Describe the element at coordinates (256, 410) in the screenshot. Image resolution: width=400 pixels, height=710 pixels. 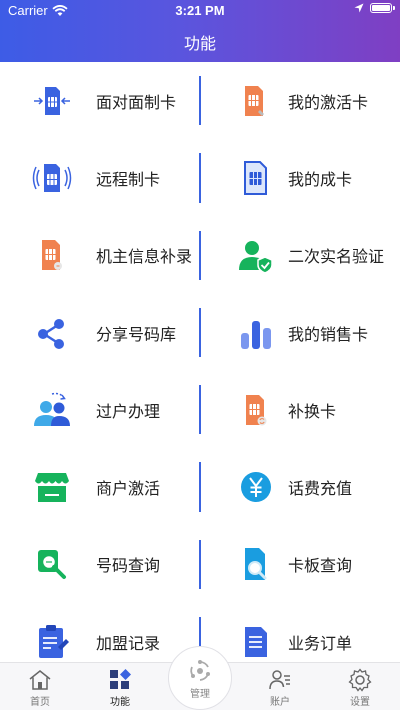
I see `replace-card-icon` at that location.